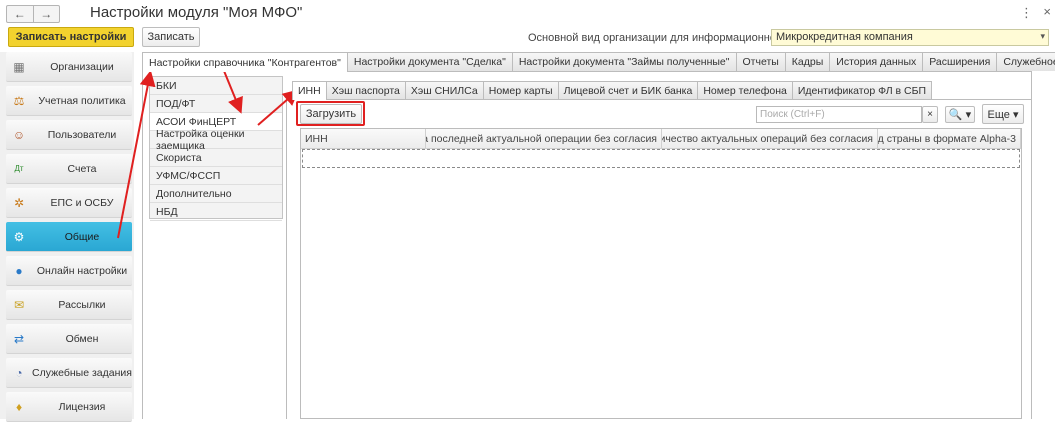 The height and width of the screenshot is (422, 1055). Describe the element at coordinates (862, 90) in the screenshot. I see `sub-tab: Идентификатор ФЛ в СБП` at that location.